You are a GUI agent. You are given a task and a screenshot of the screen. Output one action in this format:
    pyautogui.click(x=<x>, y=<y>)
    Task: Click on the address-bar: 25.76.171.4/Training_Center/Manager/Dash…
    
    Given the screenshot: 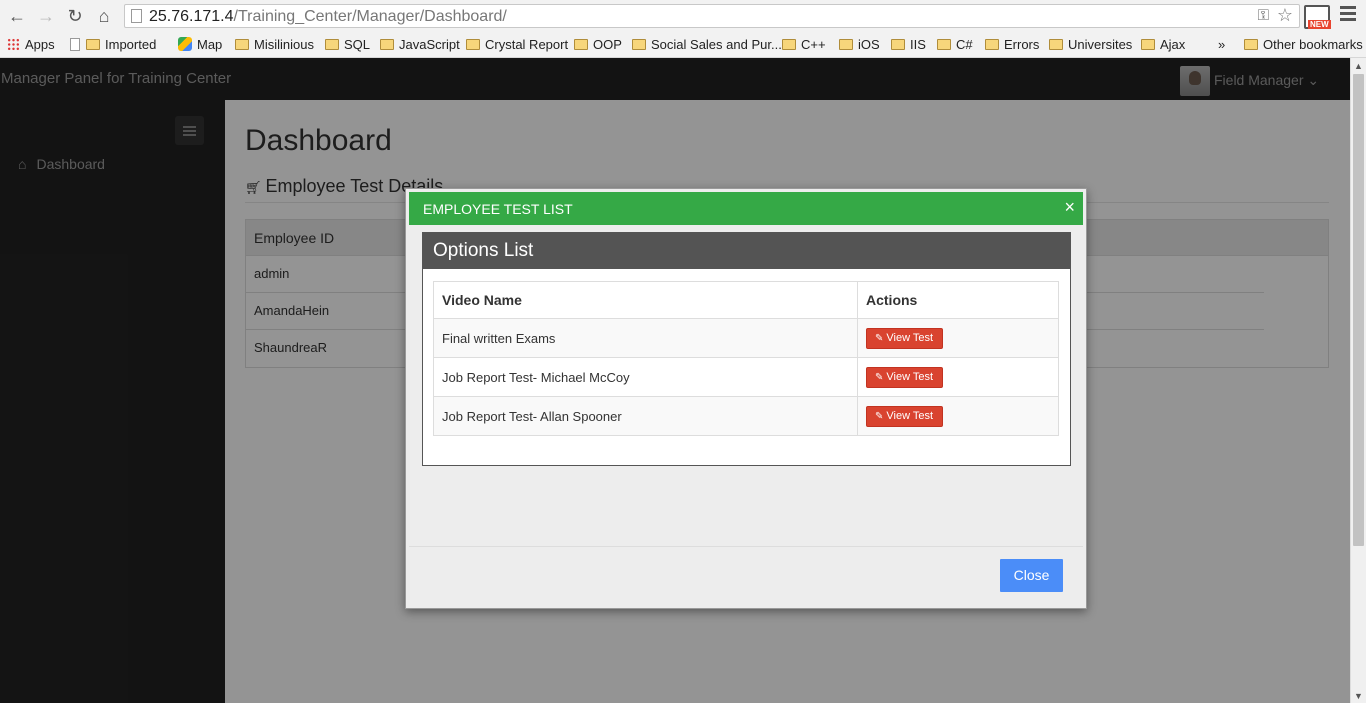 What is the action you would take?
    pyautogui.click(x=712, y=16)
    